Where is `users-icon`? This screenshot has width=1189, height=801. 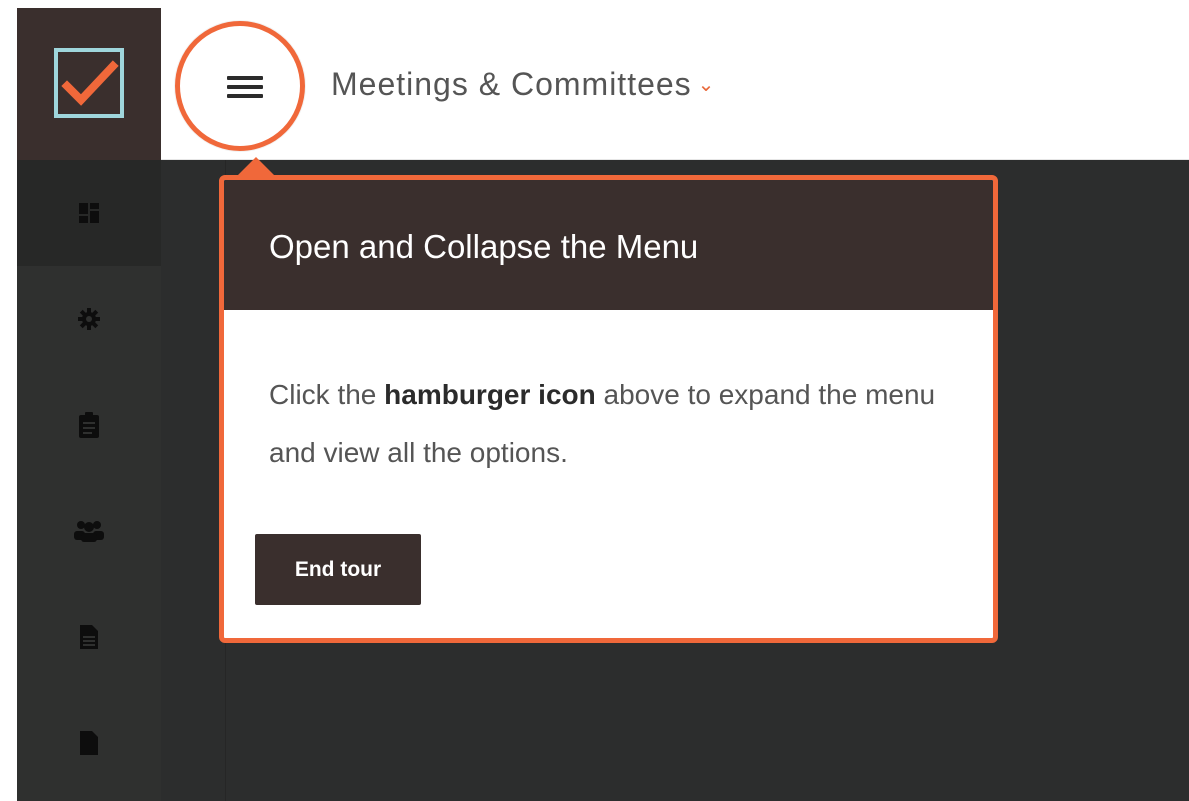
users-icon is located at coordinates (89, 531).